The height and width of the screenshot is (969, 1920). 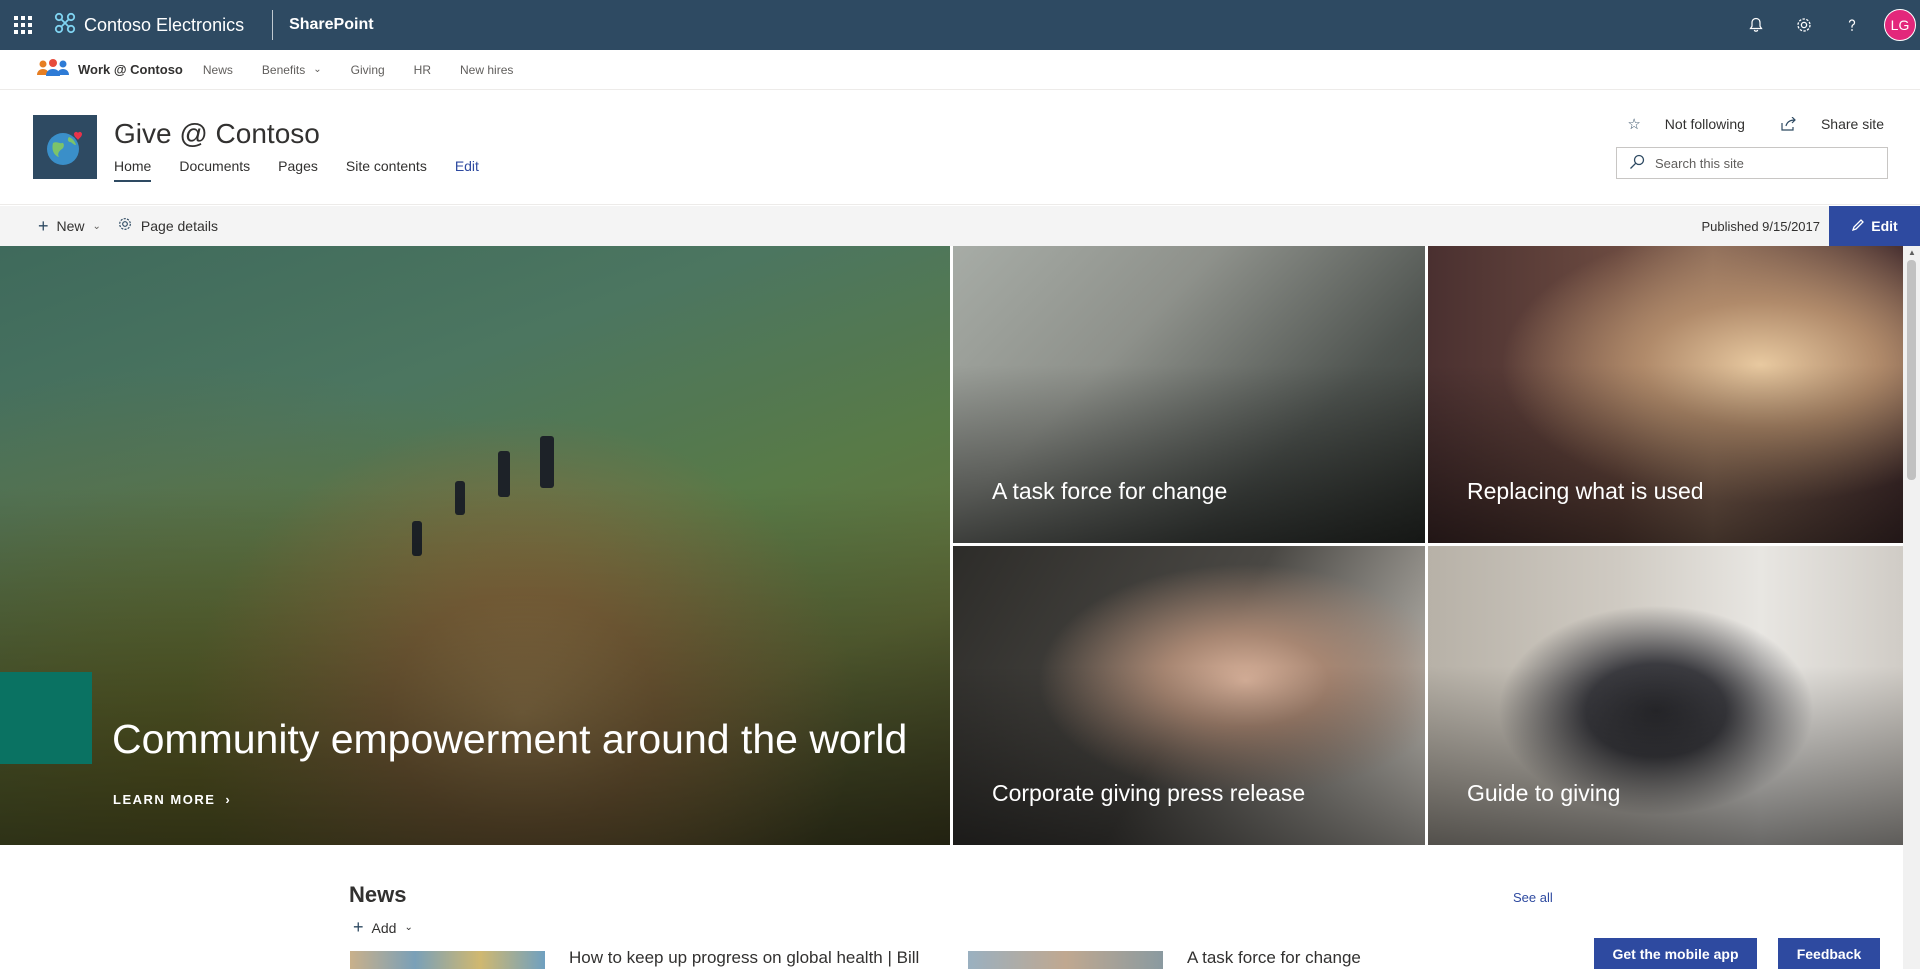 What do you see at coordinates (1675, 953) in the screenshot?
I see `get-mobile-app-button: Get the mobile app` at bounding box center [1675, 953].